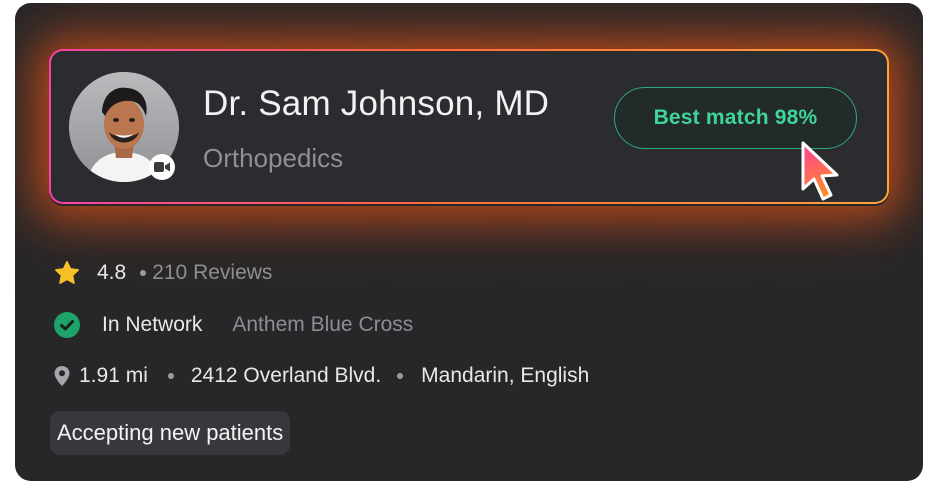  Describe the element at coordinates (323, 324) in the screenshot. I see `insurance-plan: Anthem Blue Cross` at that location.